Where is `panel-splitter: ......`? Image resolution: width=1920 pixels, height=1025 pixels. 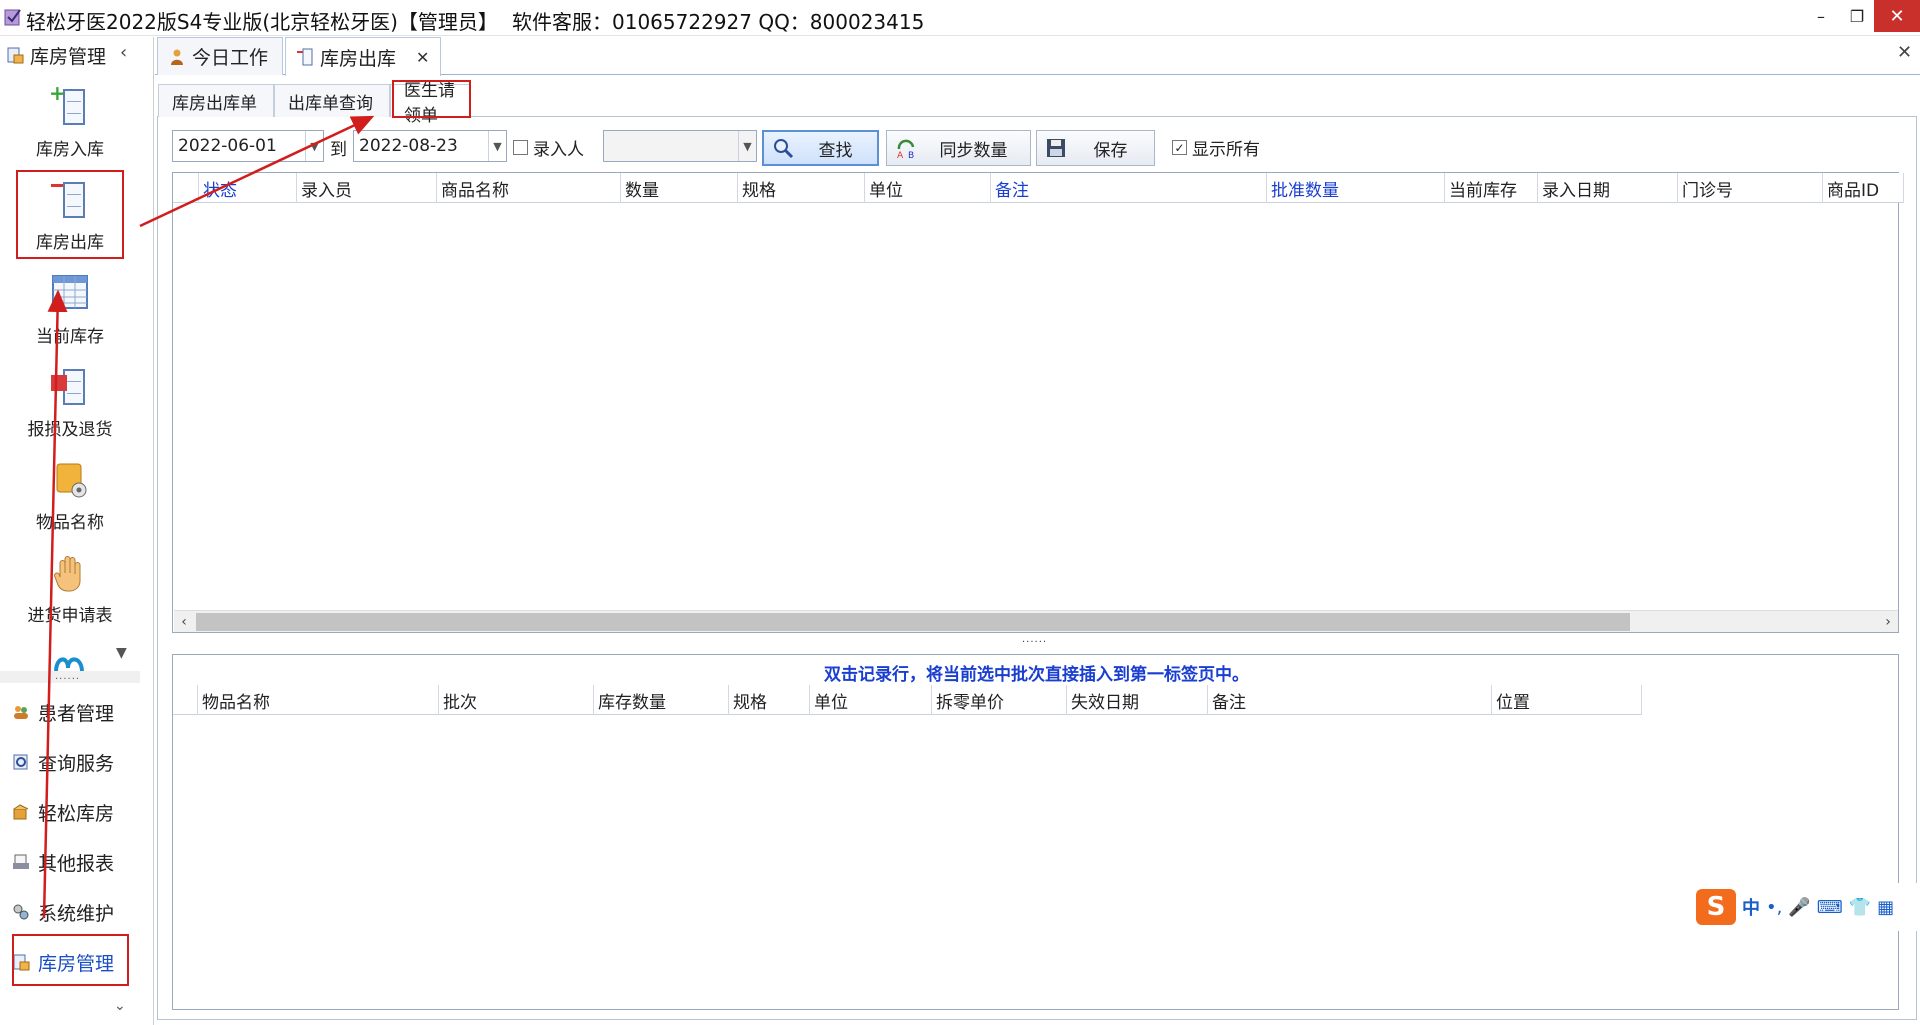
panel-splitter: ...... is located at coordinates (1034, 639).